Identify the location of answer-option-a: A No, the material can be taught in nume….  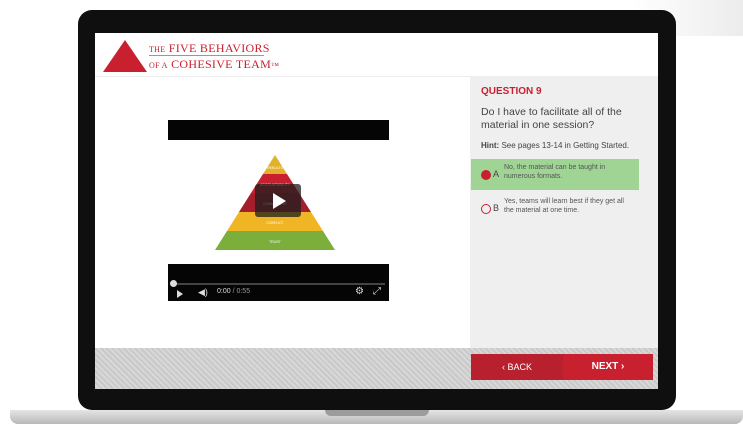
(555, 174).